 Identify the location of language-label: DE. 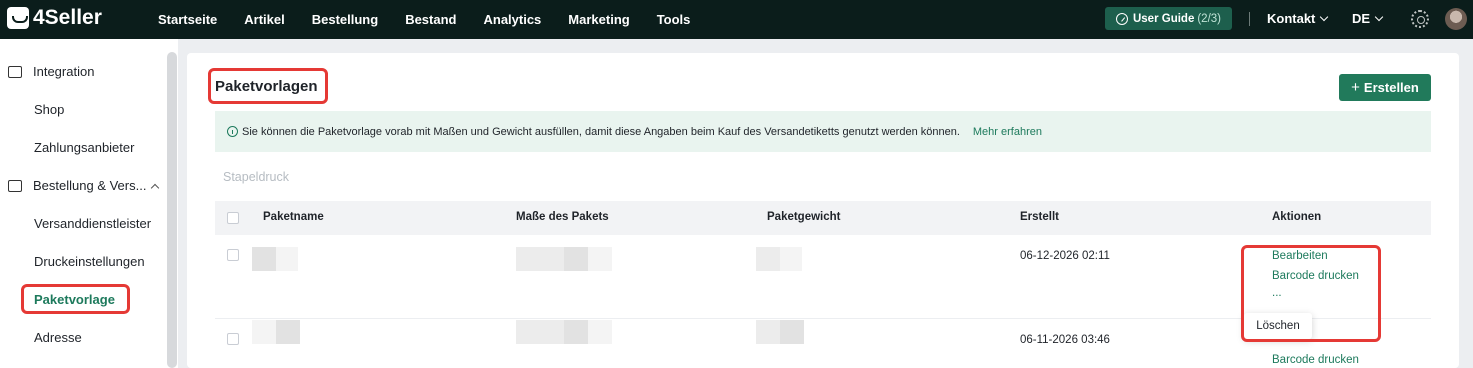
(1361, 18).